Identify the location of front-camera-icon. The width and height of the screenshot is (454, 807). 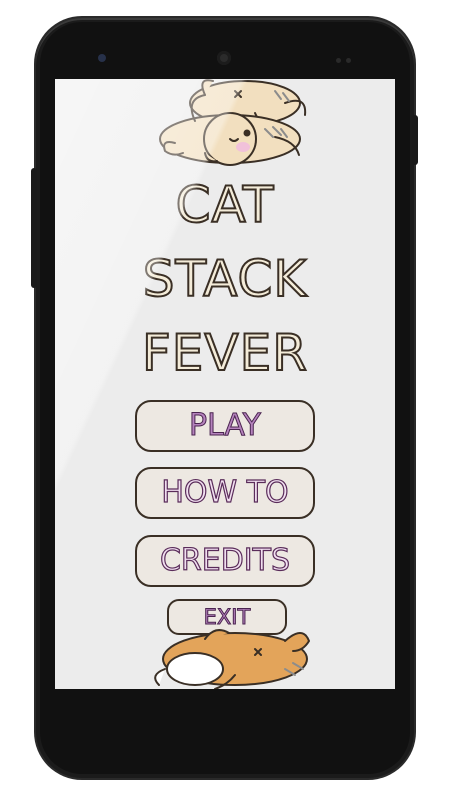
(102, 58).